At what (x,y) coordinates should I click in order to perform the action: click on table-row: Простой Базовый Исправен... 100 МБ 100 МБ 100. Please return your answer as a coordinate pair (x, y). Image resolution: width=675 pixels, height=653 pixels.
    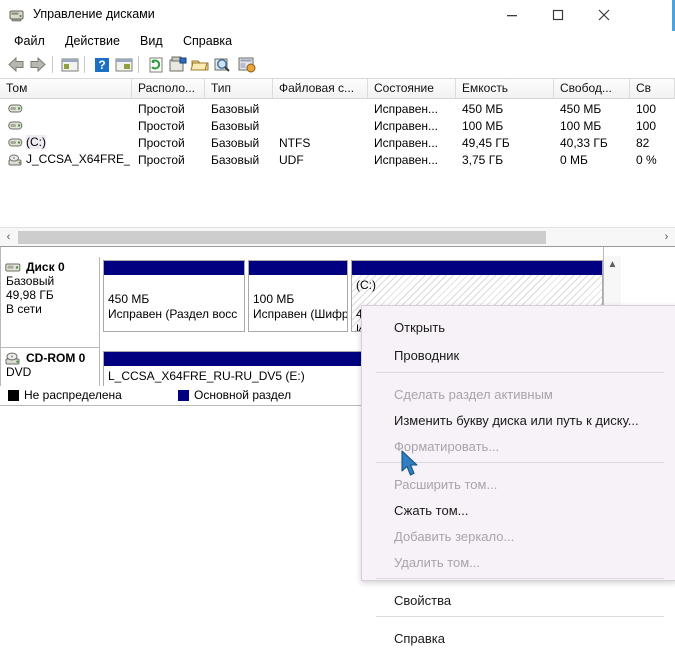
    Looking at the image, I should click on (337, 126).